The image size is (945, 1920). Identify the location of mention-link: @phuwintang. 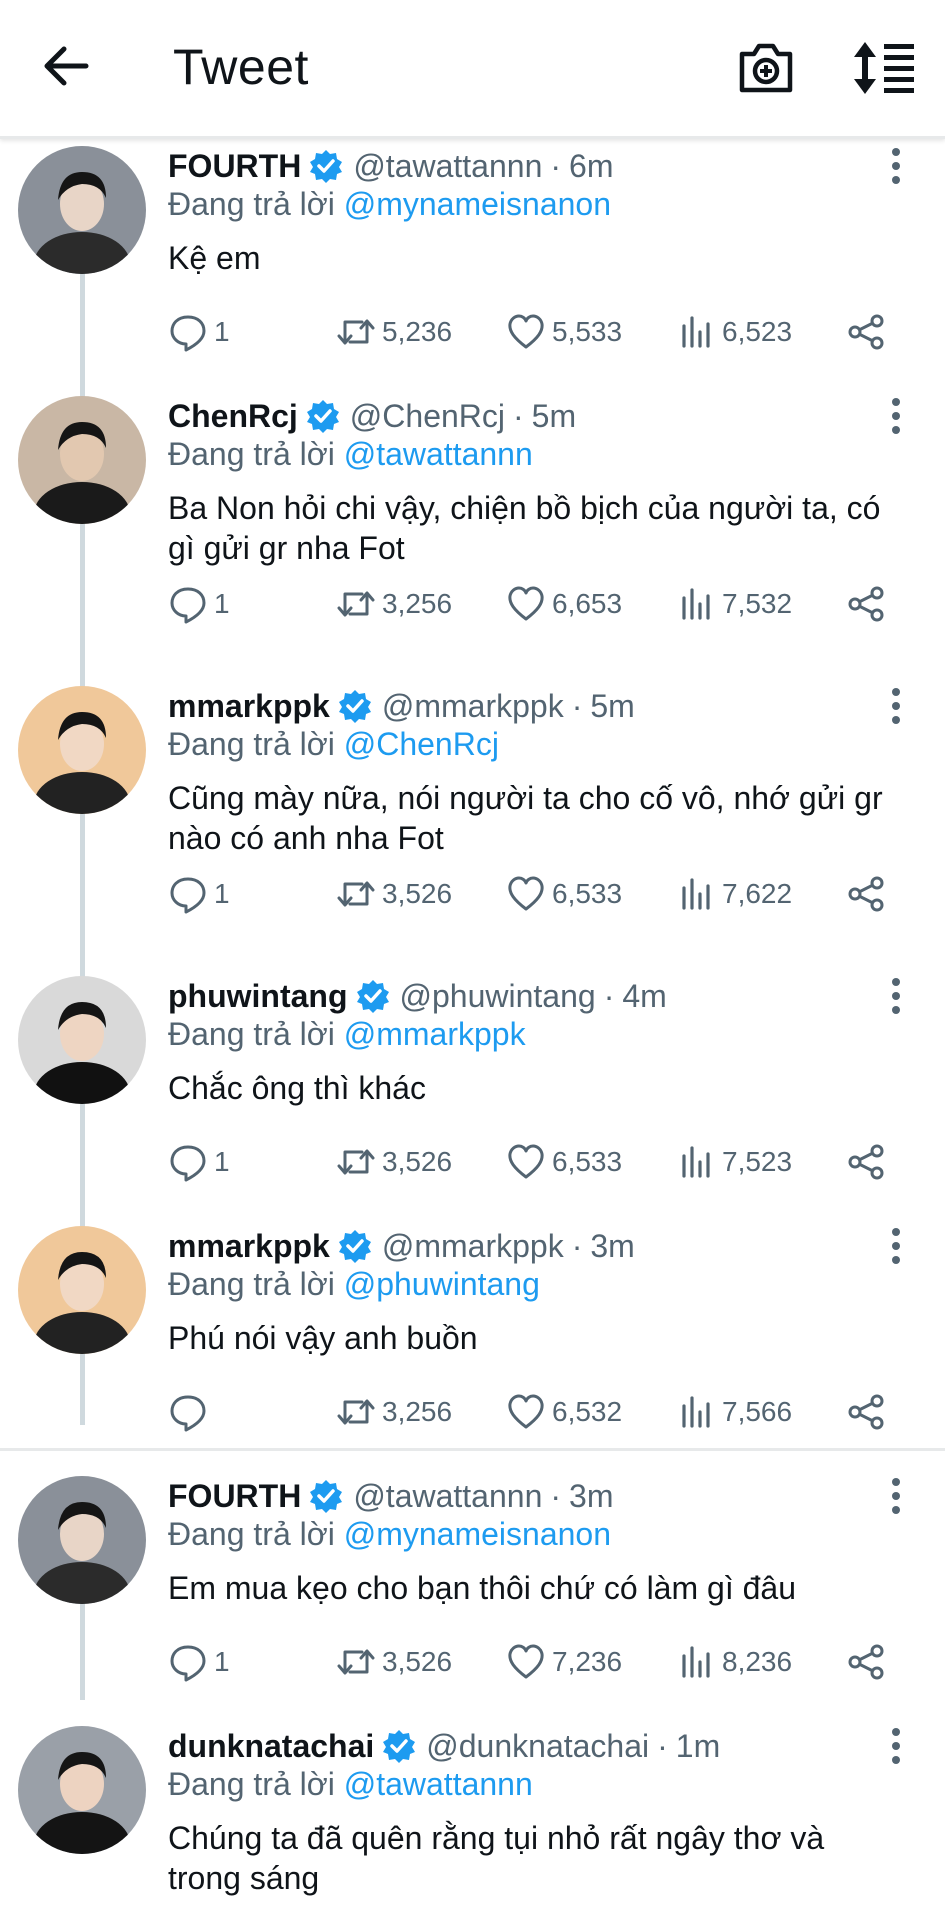
(442, 1284).